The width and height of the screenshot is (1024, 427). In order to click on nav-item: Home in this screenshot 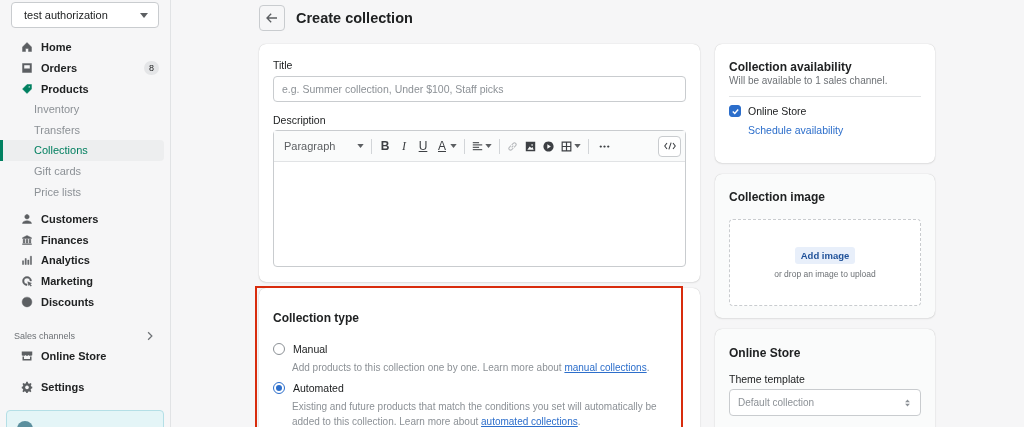, I will do `click(85, 47)`.